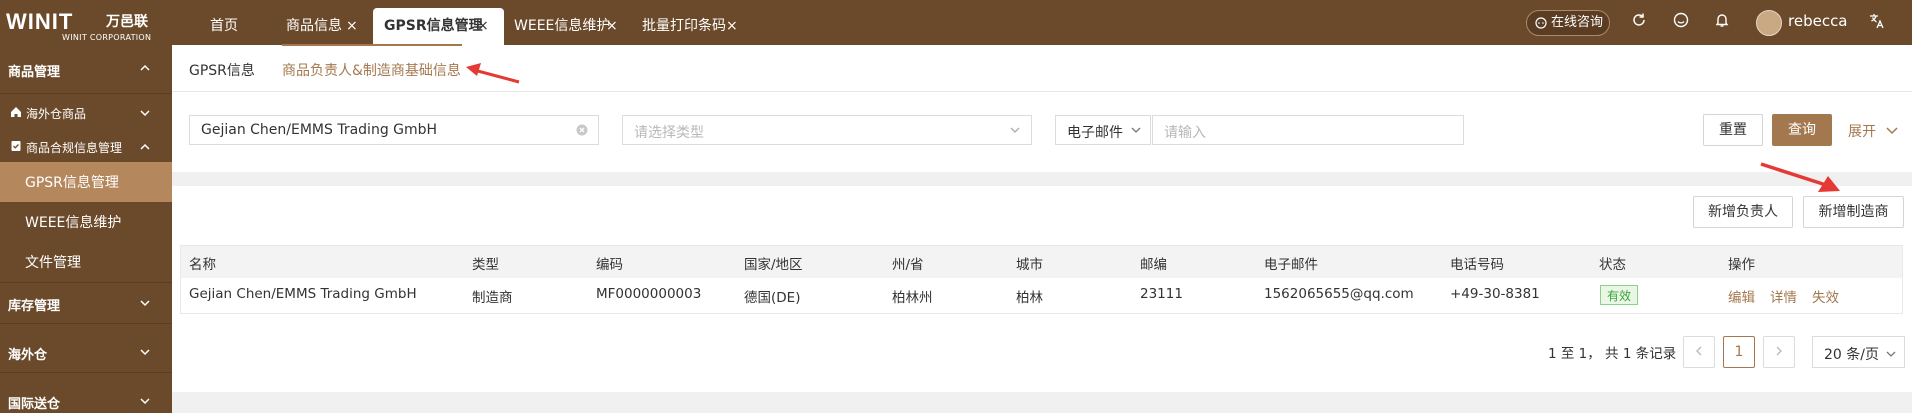 The image size is (1912, 413). What do you see at coordinates (1741, 296) in the screenshot?
I see `edit-link: 编辑` at bounding box center [1741, 296].